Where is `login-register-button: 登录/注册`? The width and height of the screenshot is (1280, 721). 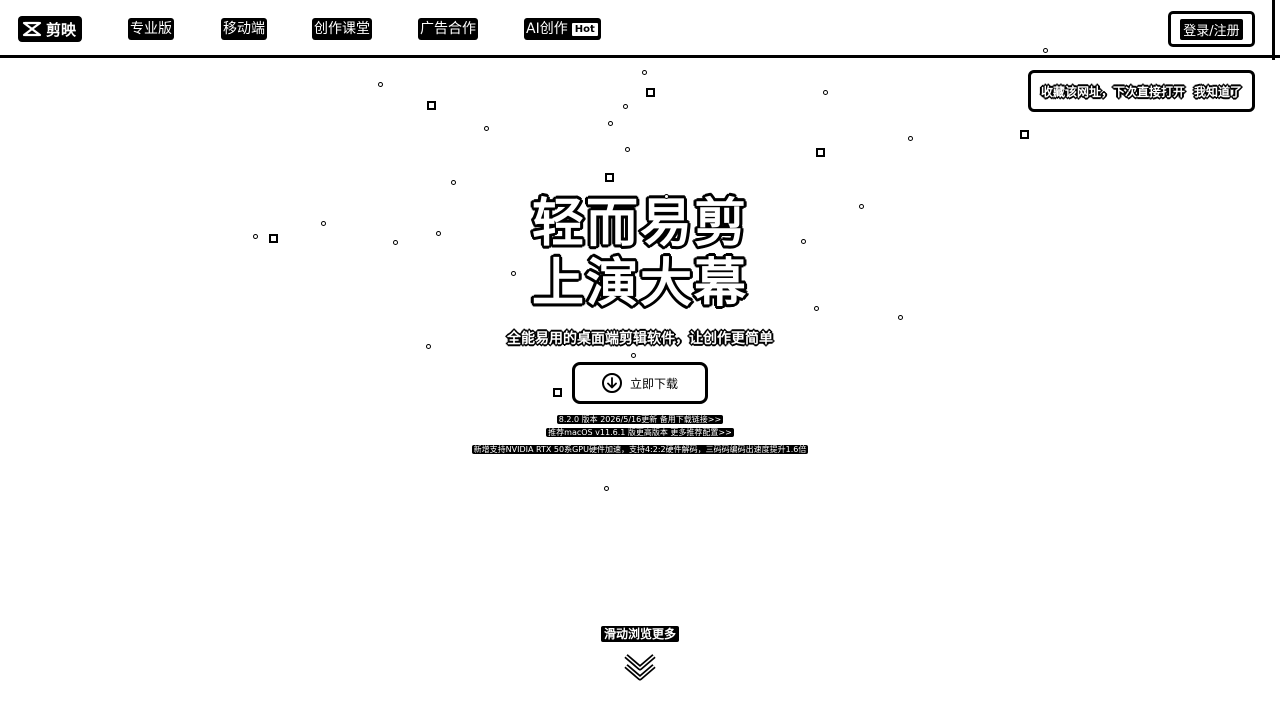 login-register-button: 登录/注册 is located at coordinates (1211, 29).